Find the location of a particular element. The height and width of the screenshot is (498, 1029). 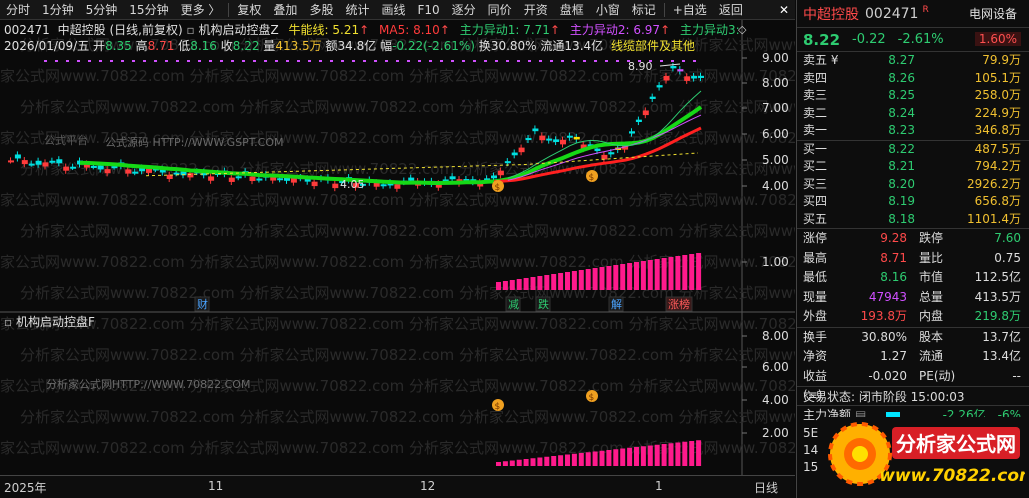

toolbar-item-6: 叠加 is located at coordinates (285, 10).